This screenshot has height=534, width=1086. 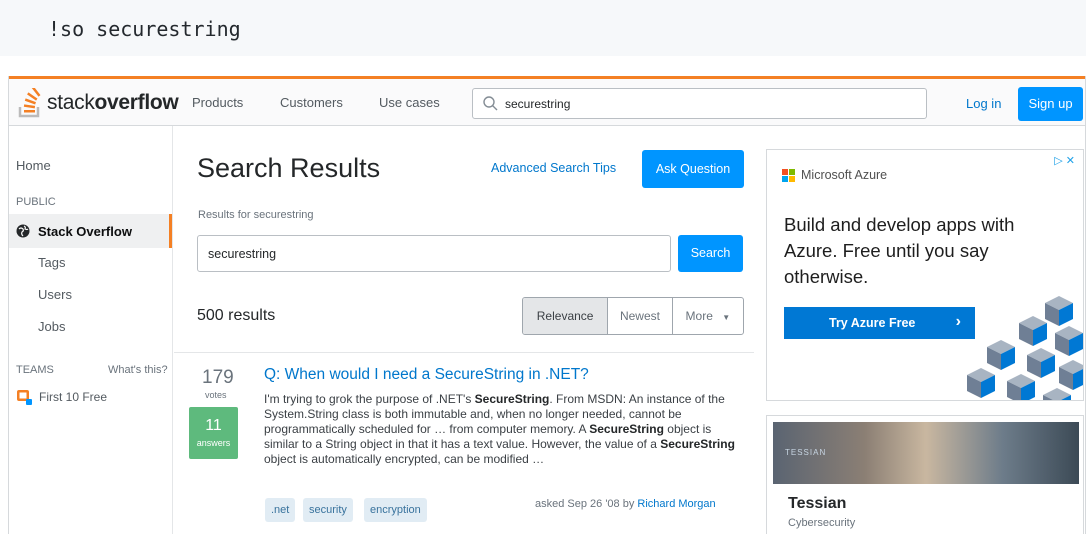 What do you see at coordinates (242, 254) in the screenshot?
I see `search-query-value: securestring` at bounding box center [242, 254].